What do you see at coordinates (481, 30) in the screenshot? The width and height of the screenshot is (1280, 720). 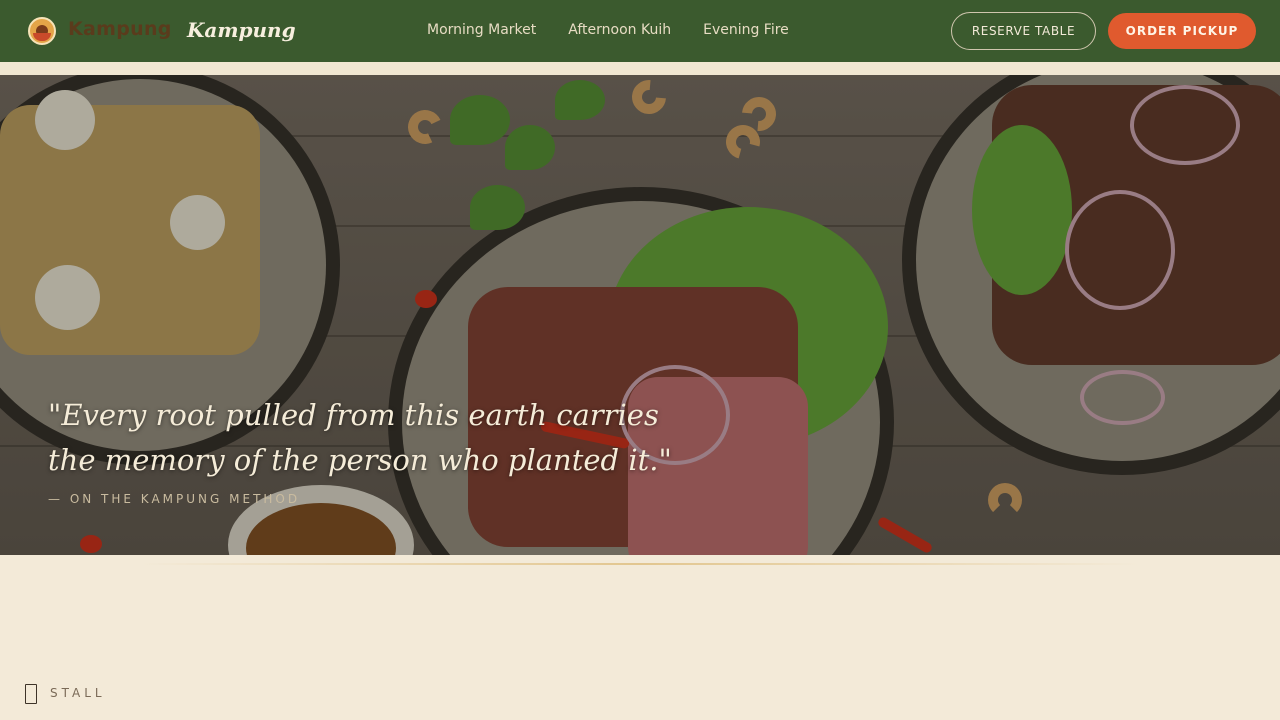 I see `nav-morning-market: Morning Market` at bounding box center [481, 30].